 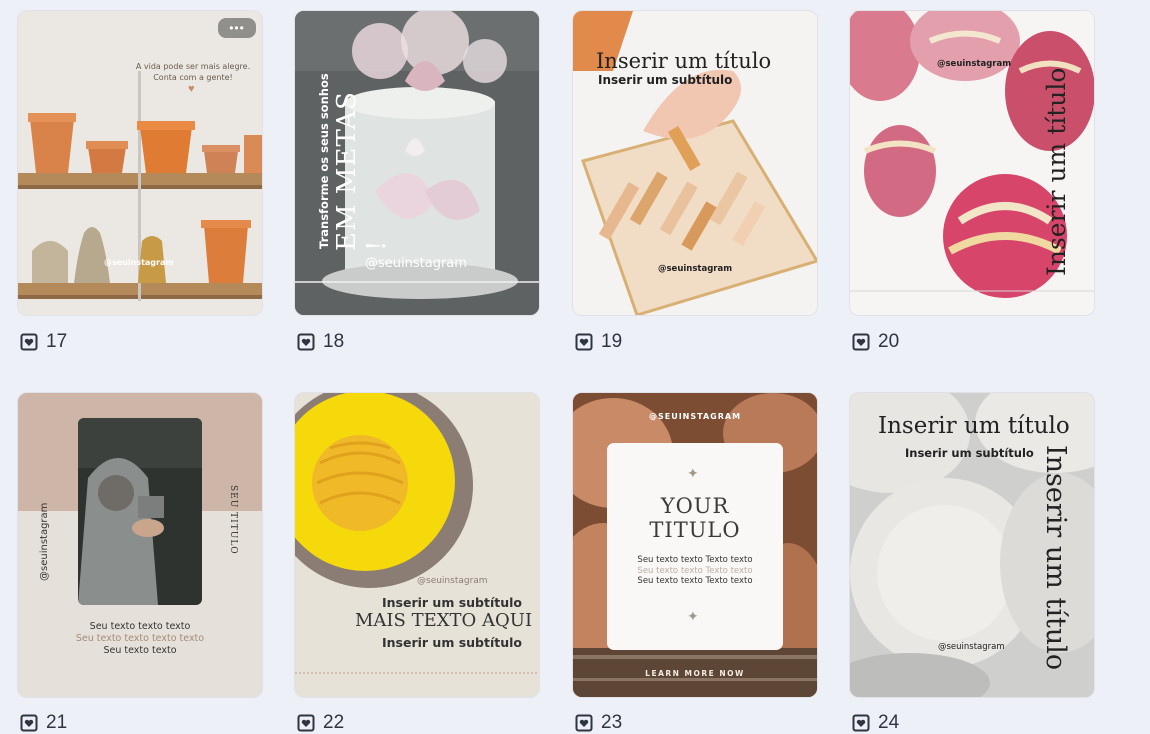 What do you see at coordinates (695, 673) in the screenshot?
I see `cta-text: LEARN MORE NOW` at bounding box center [695, 673].